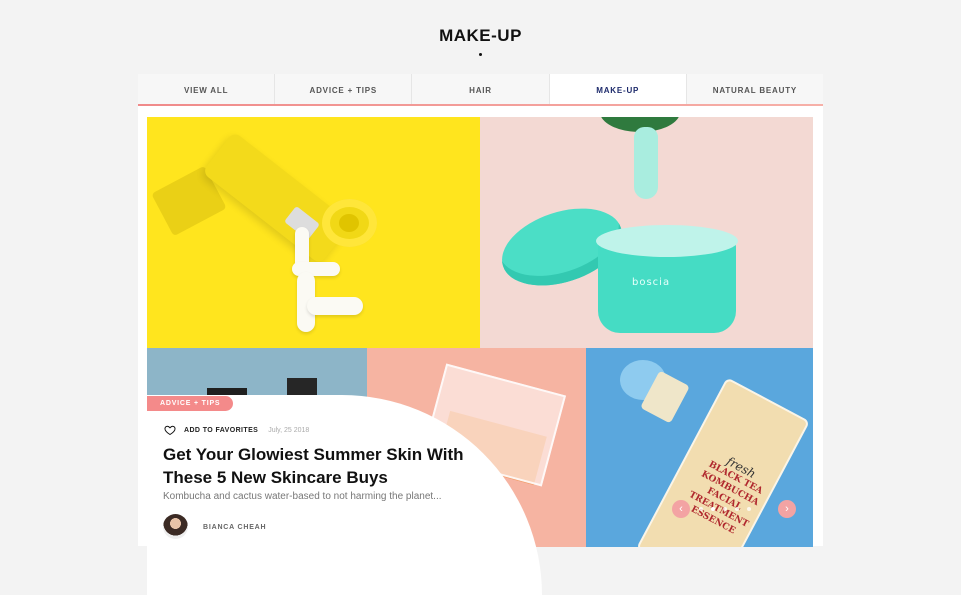 This screenshot has height=595, width=961. I want to click on article-meta: ADD TO FAVORITES July, 25 2018, so click(236, 430).